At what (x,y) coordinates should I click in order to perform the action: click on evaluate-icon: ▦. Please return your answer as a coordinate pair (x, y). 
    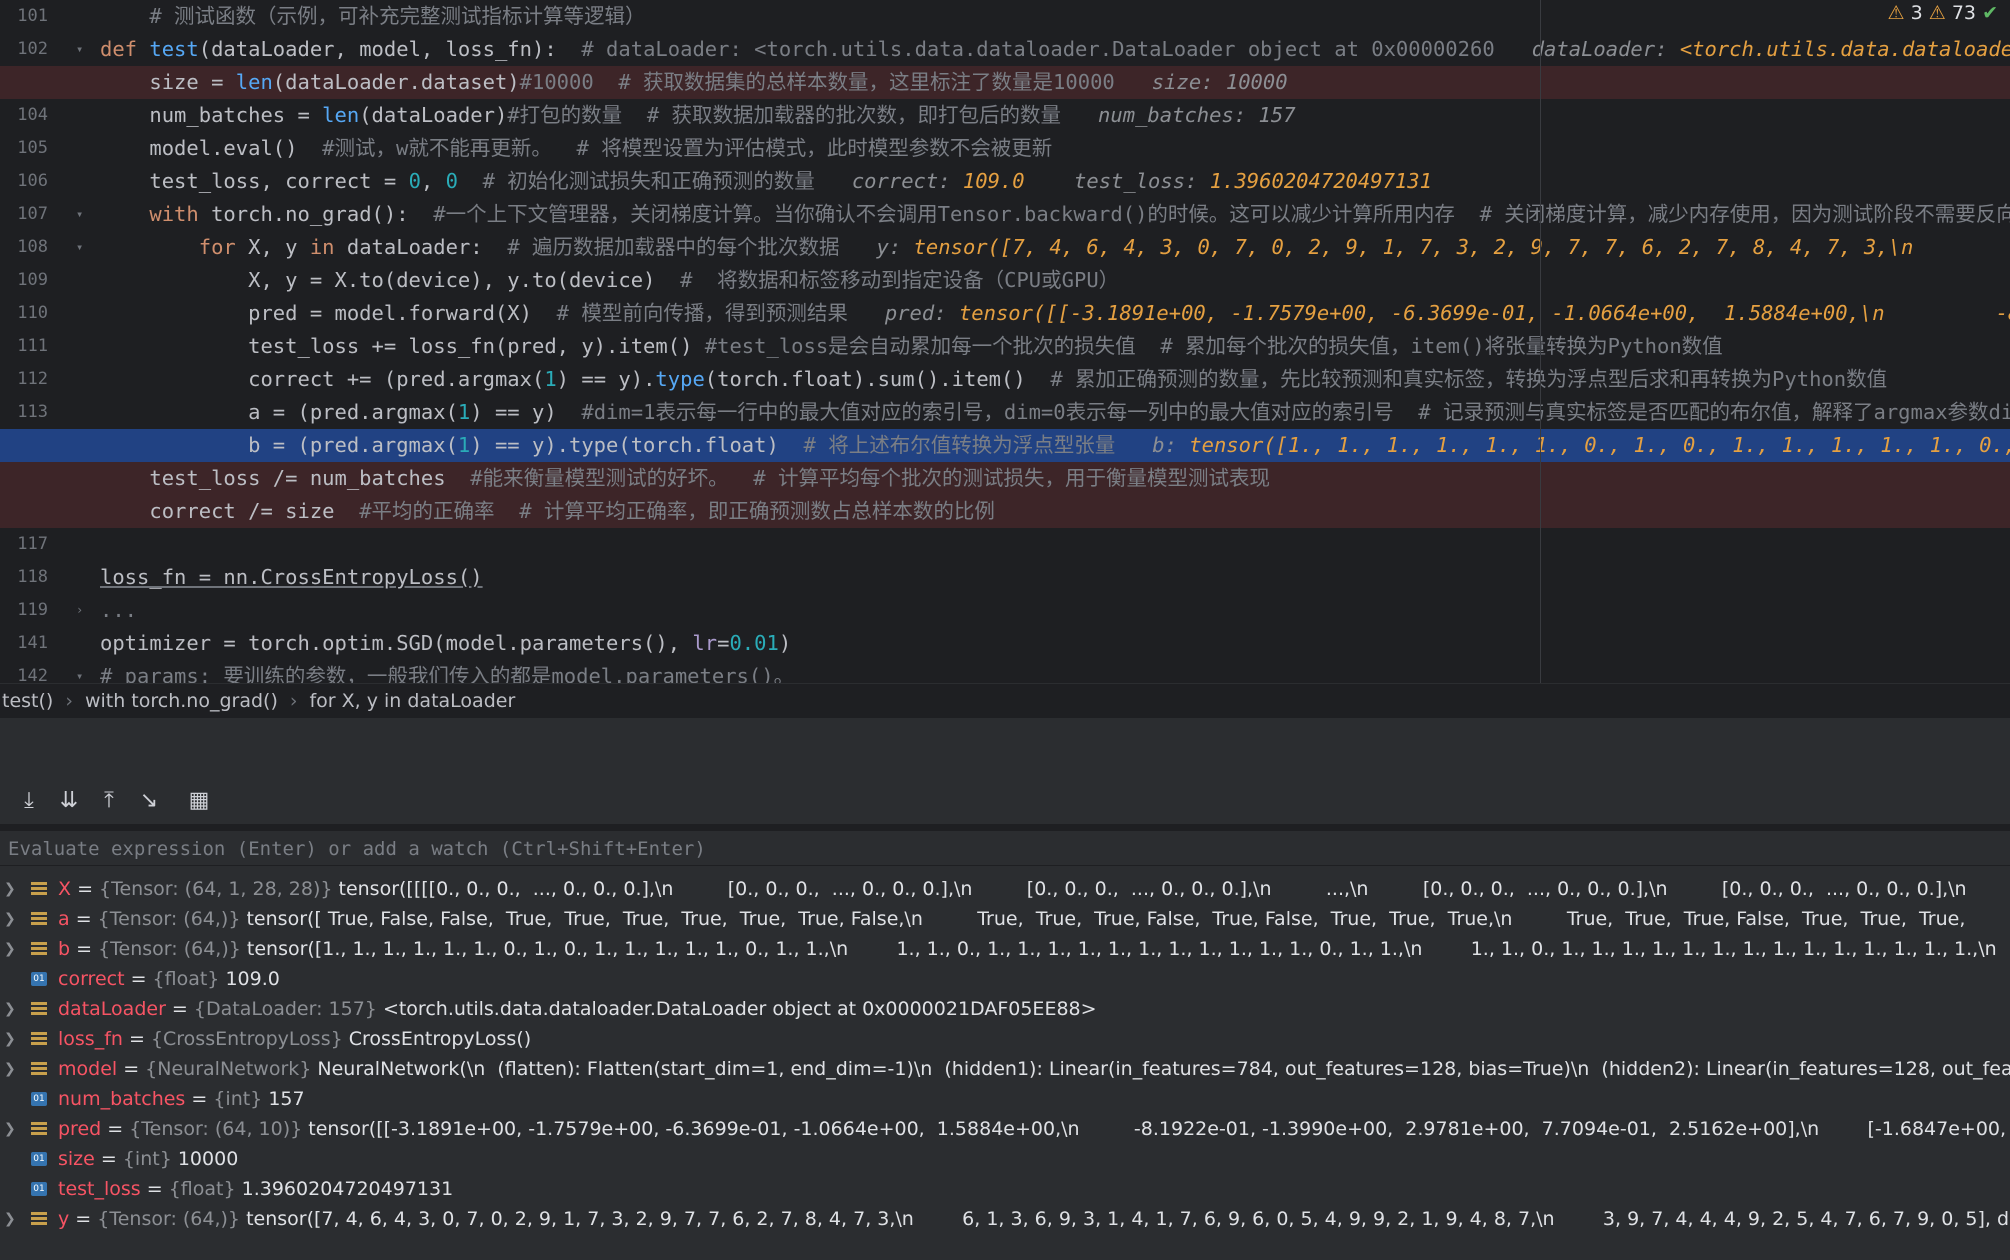
    Looking at the image, I should click on (199, 801).